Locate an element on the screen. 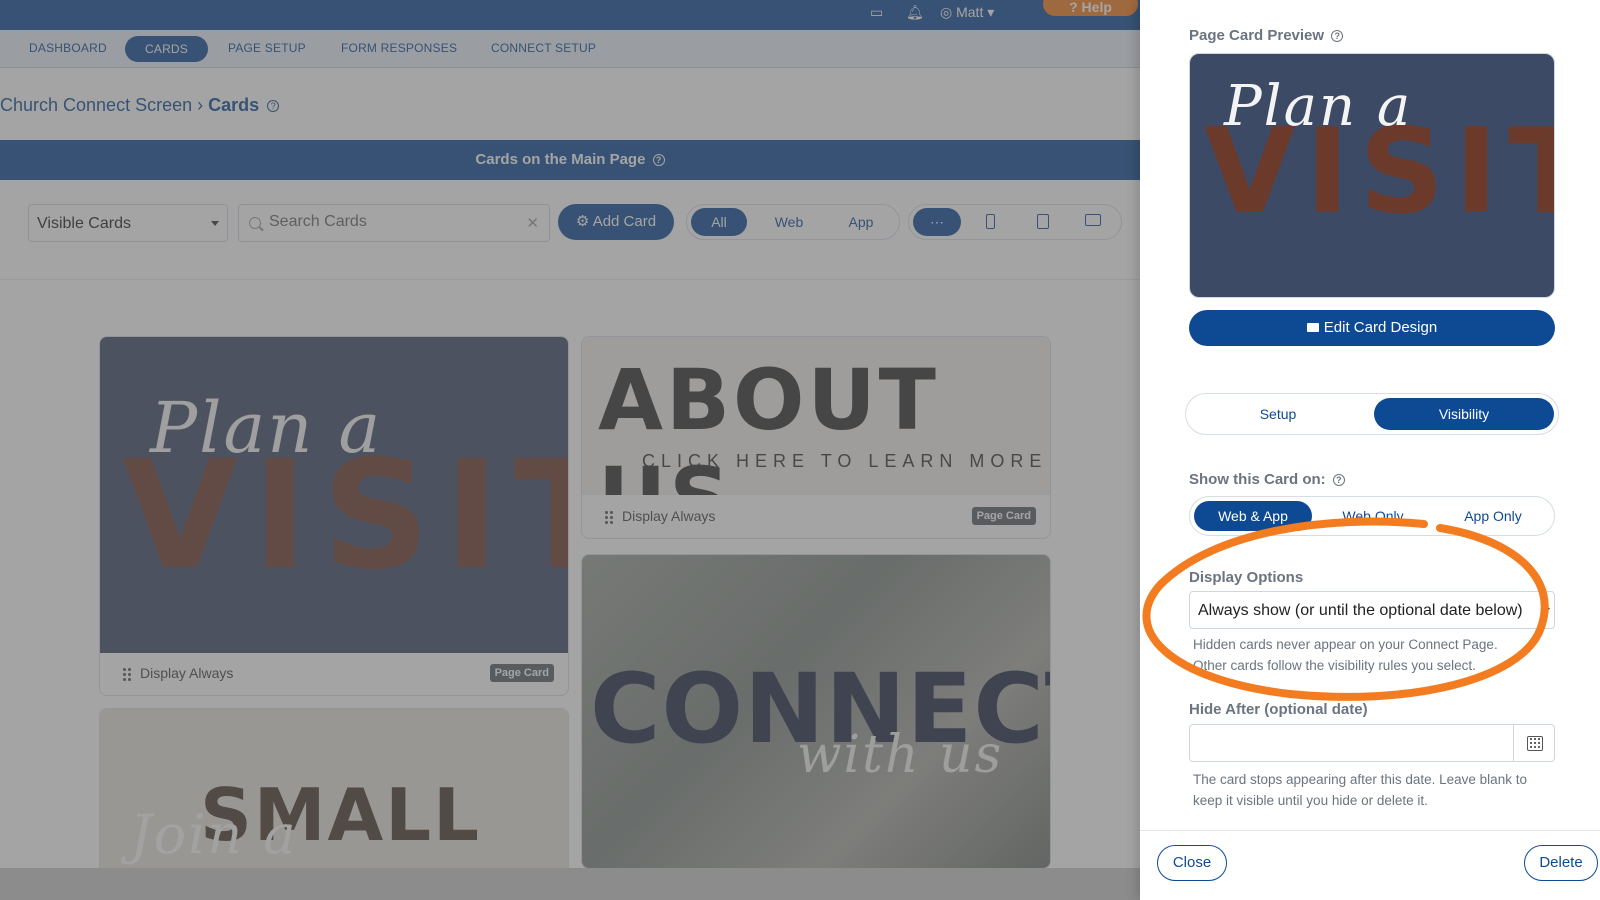 The height and width of the screenshot is (900, 1600). user-menu: ◎ Matt ▾ is located at coordinates (967, 12).